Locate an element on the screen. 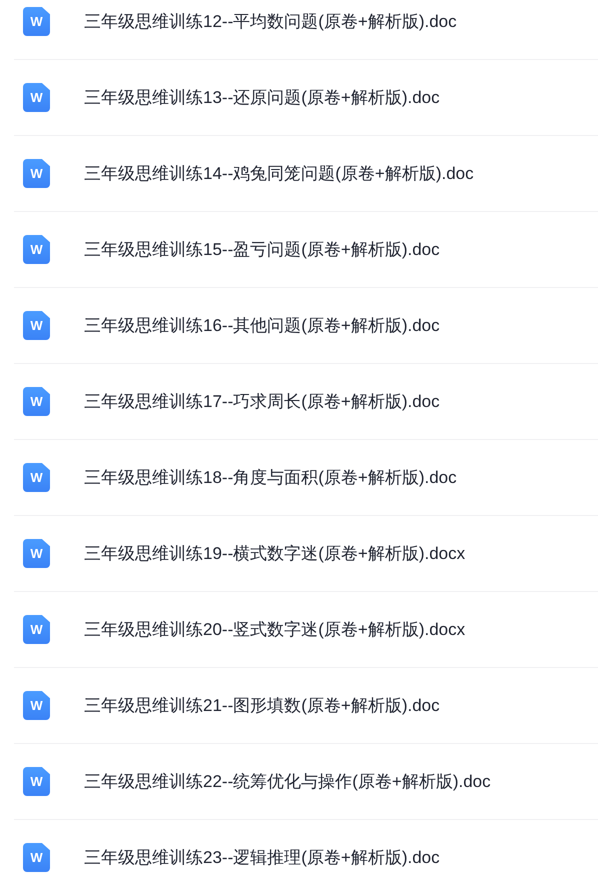 The width and height of the screenshot is (598, 895). file-name: 三年级思维训练12--平均数问题(原卷+解析版).doc is located at coordinates (270, 21).